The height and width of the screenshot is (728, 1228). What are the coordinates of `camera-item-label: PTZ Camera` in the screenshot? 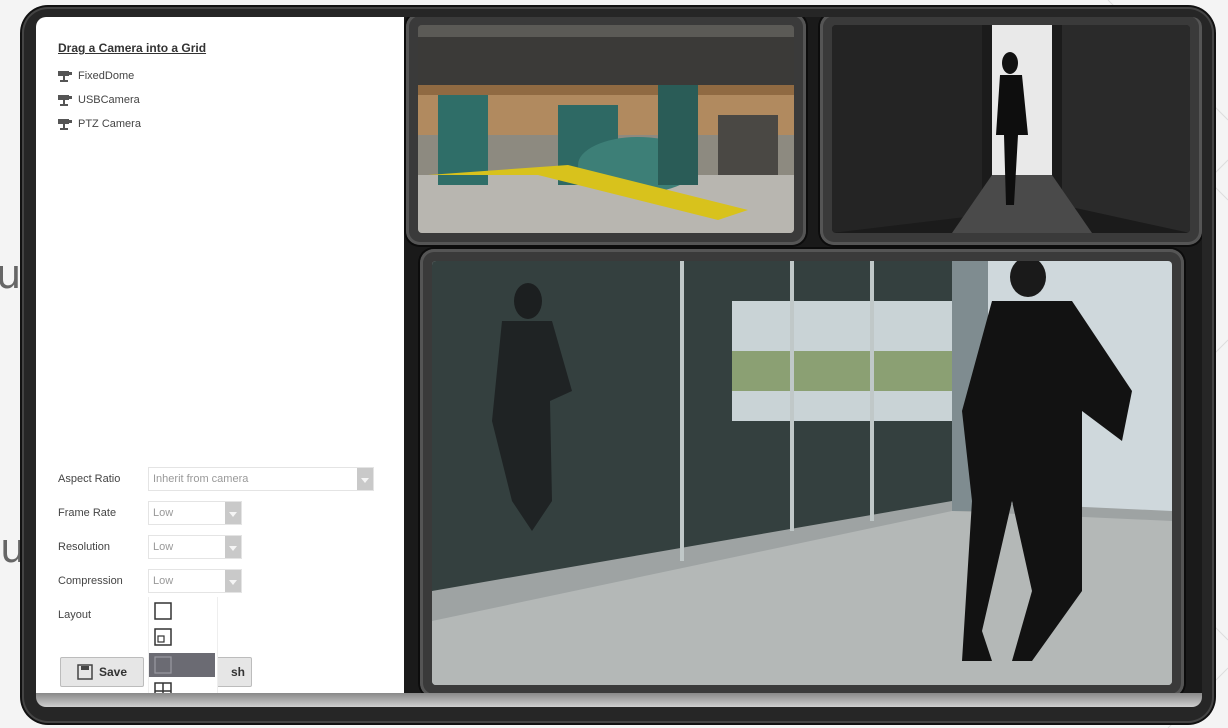 It's located at (109, 124).